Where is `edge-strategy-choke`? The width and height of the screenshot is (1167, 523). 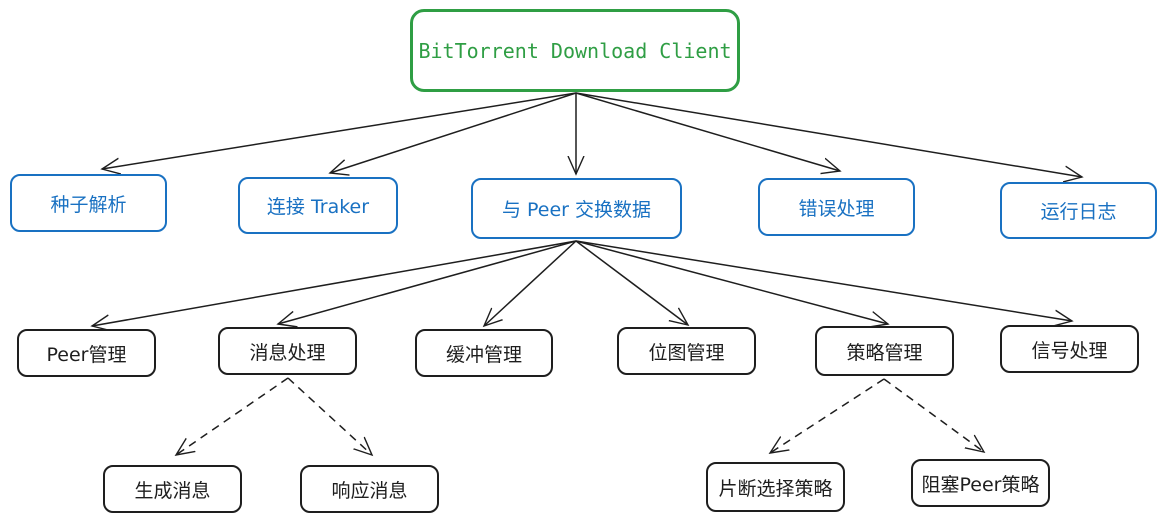
edge-strategy-choke is located at coordinates (933, 415).